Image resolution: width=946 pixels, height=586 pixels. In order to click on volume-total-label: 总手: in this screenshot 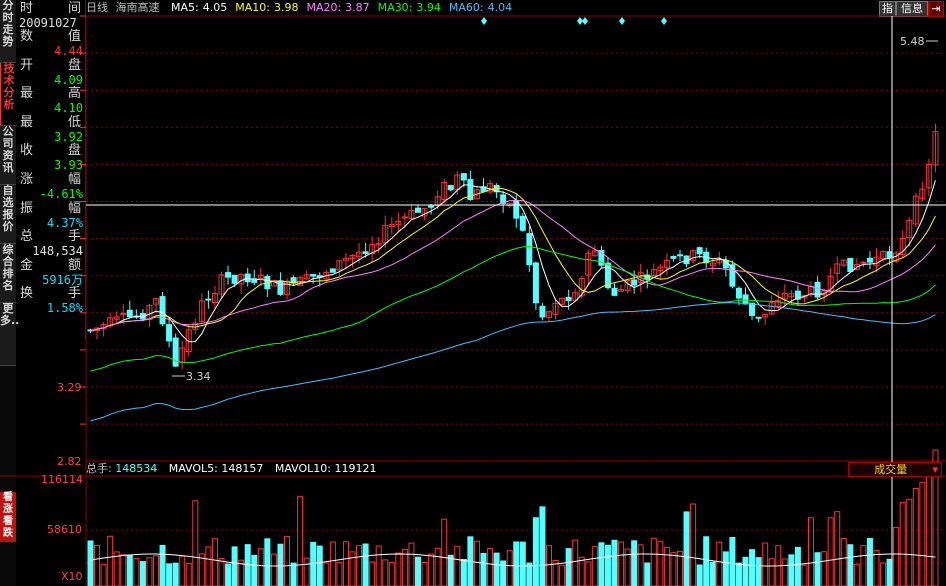, I will do `click(99, 468)`.